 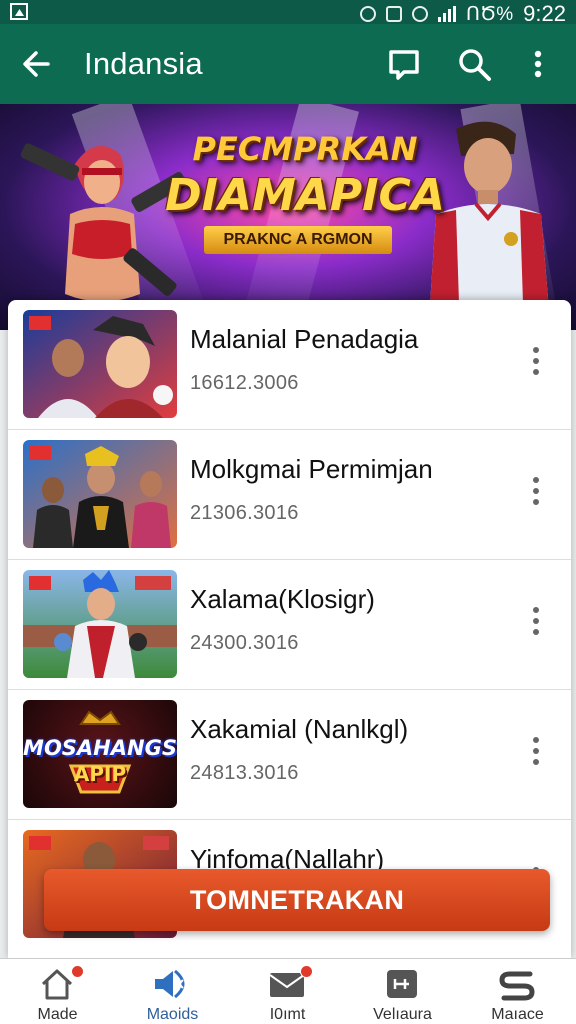 What do you see at coordinates (402, 1014) in the screenshot?
I see `nav-label: Velıaura` at bounding box center [402, 1014].